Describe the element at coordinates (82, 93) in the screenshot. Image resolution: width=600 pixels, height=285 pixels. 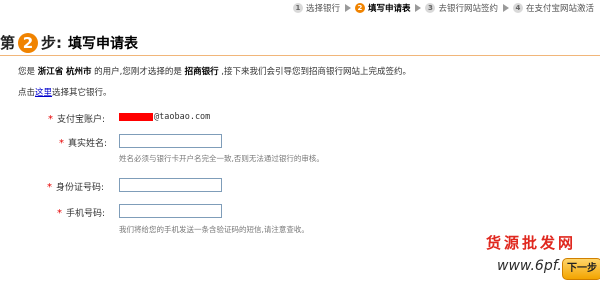
I see `change-bank-suffix: 选择其它银行。` at that location.